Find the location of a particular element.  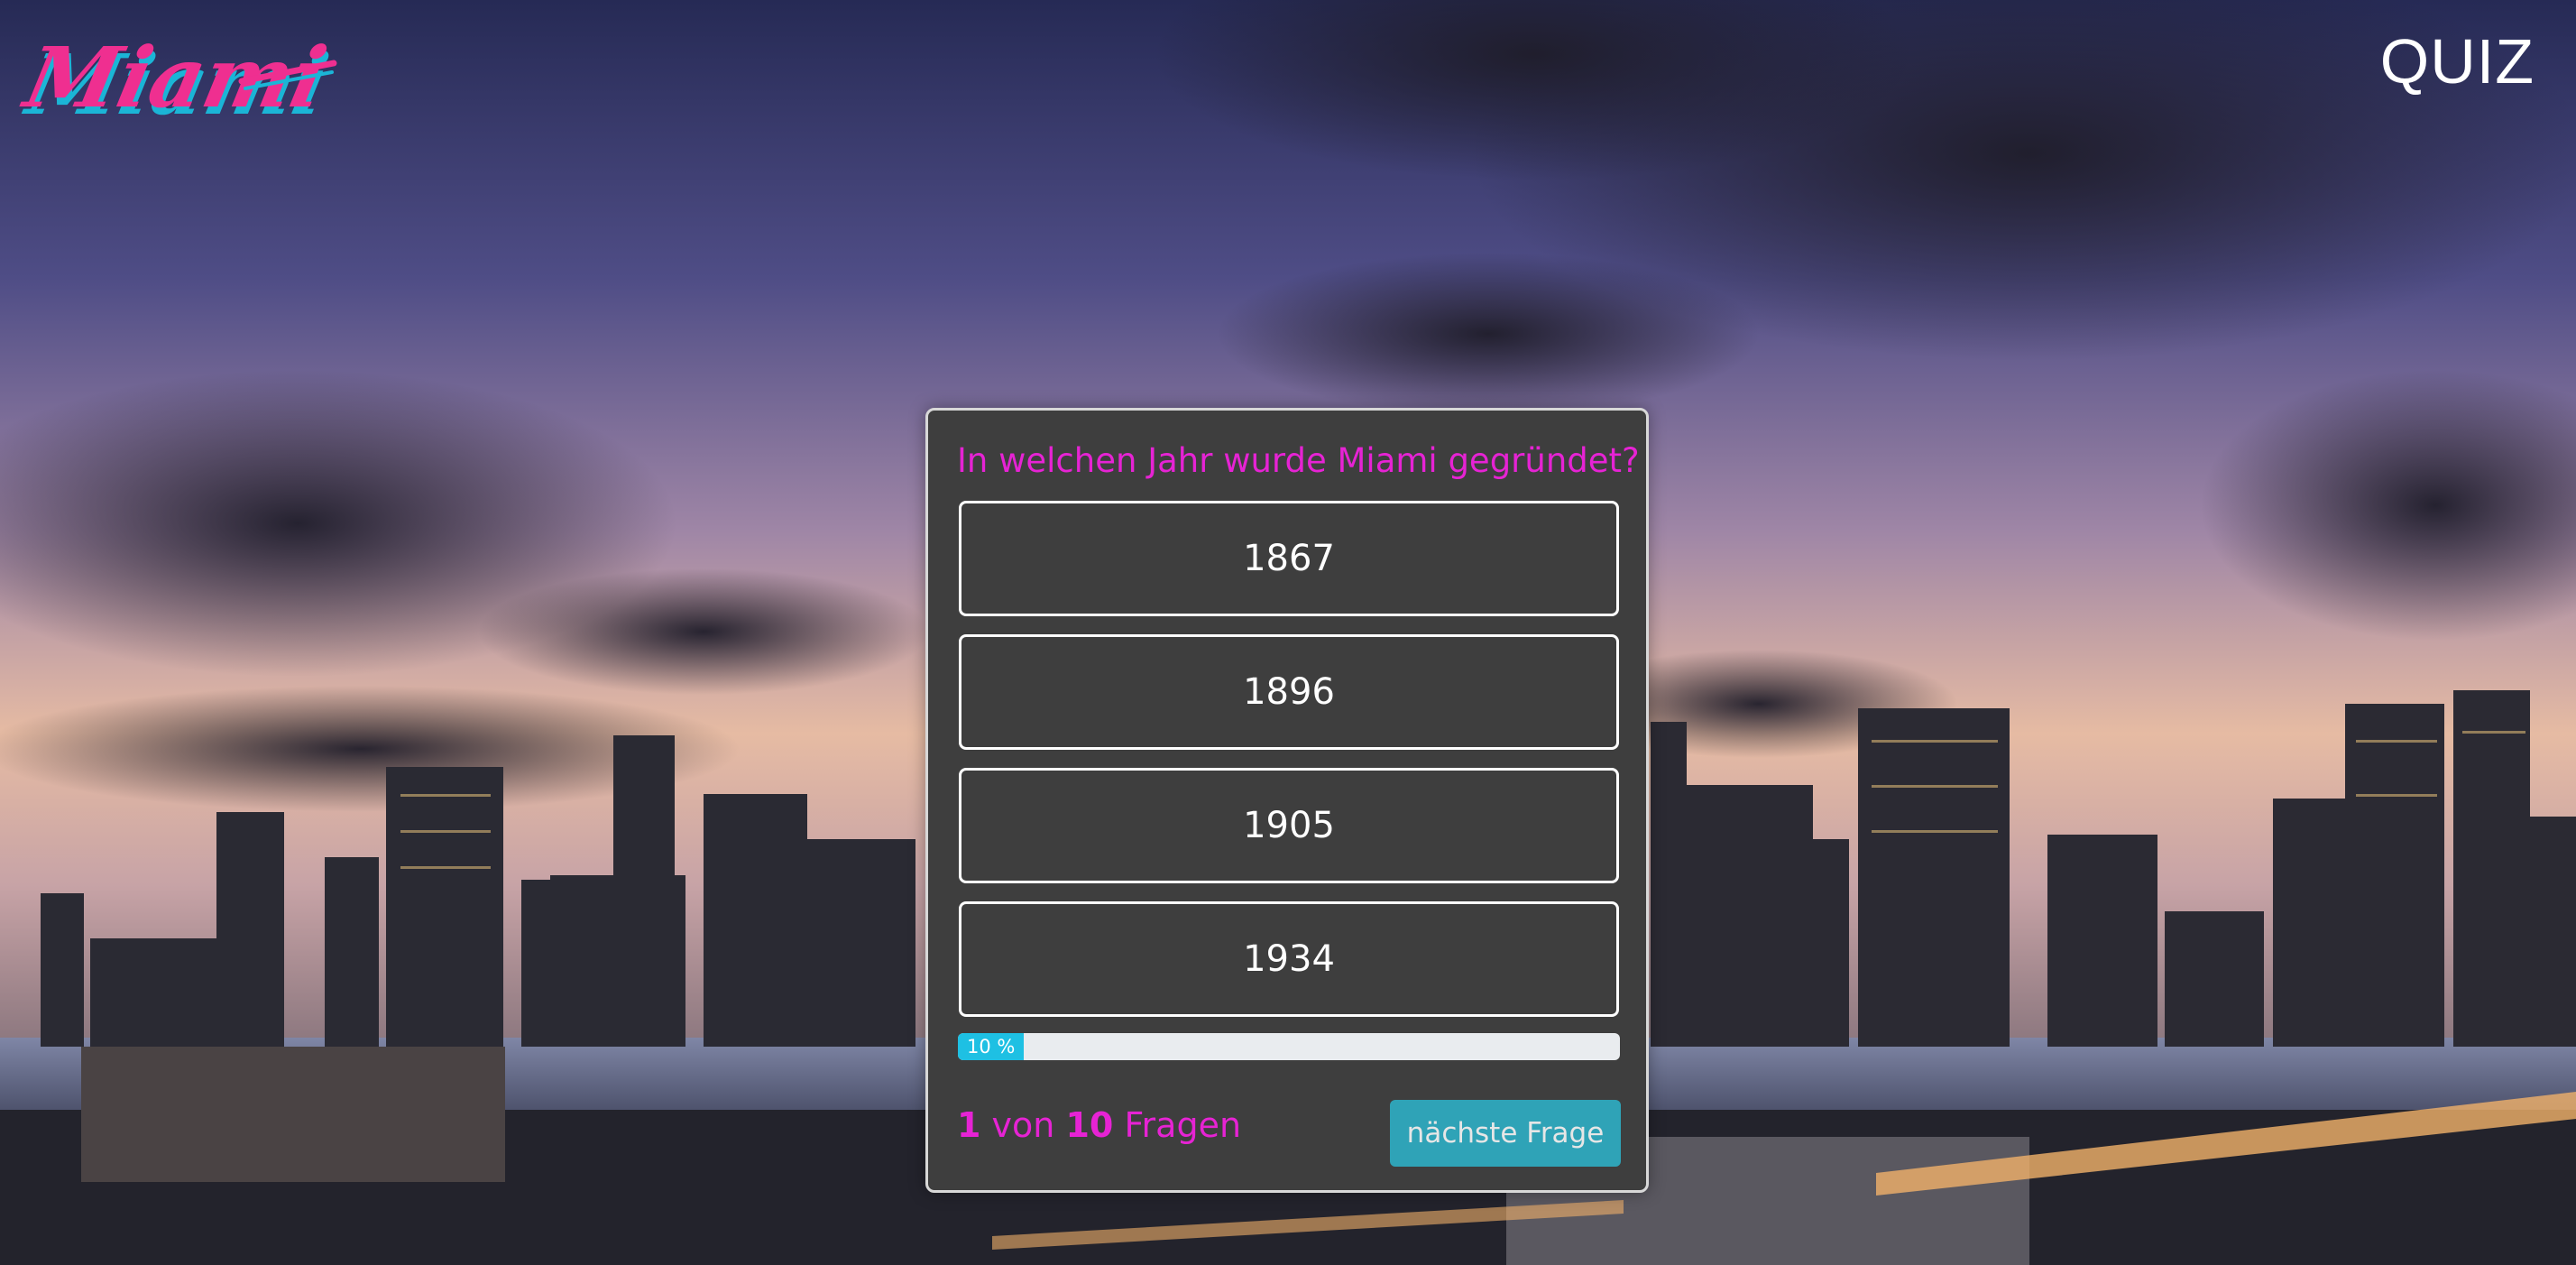

answer-option-3: 1905 is located at coordinates (1289, 825).